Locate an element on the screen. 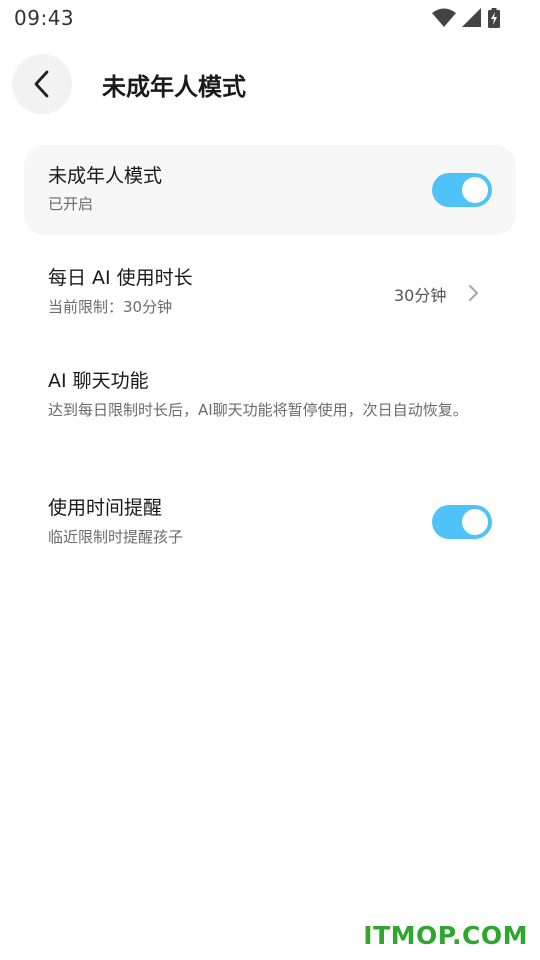  battery-charging-icon is located at coordinates (494, 18).